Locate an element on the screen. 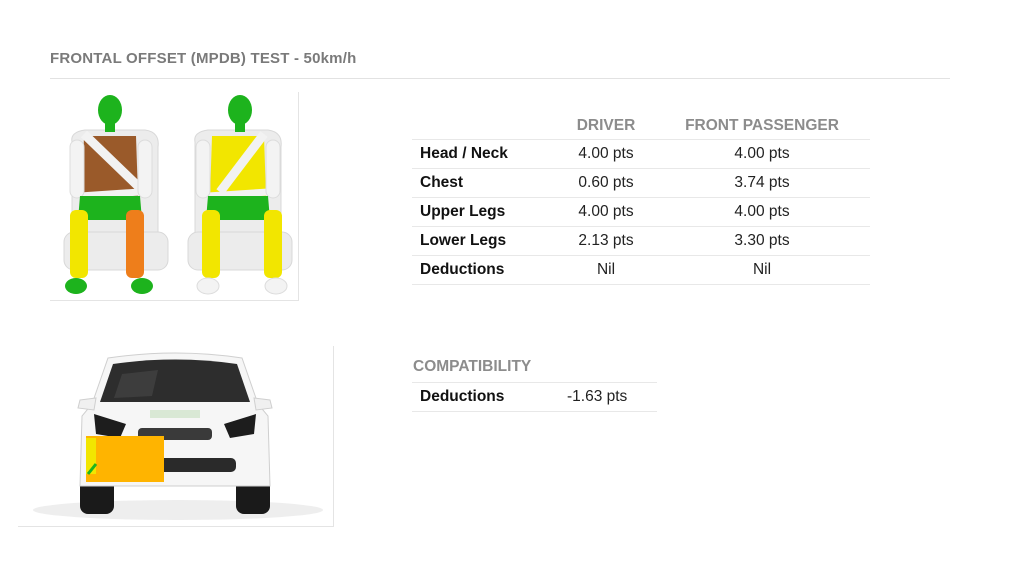 This screenshot has height=576, width=1024. passenger-lower-leg-left is located at coordinates (211, 244).